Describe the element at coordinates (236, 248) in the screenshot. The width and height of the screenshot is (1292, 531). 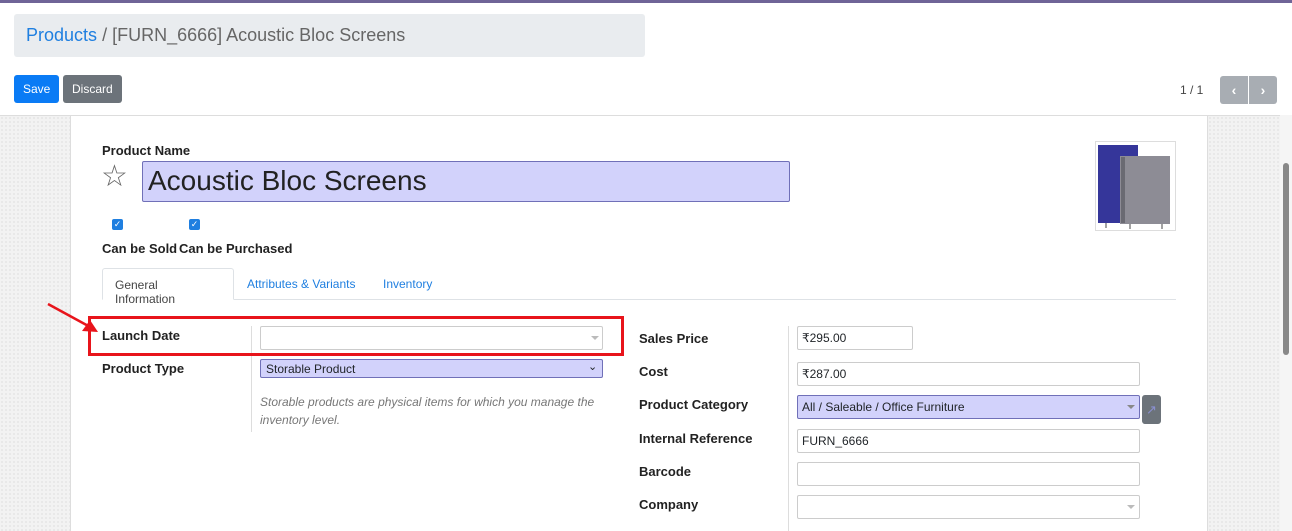
I see `can-be-purchased-label: Can be Purchased` at that location.